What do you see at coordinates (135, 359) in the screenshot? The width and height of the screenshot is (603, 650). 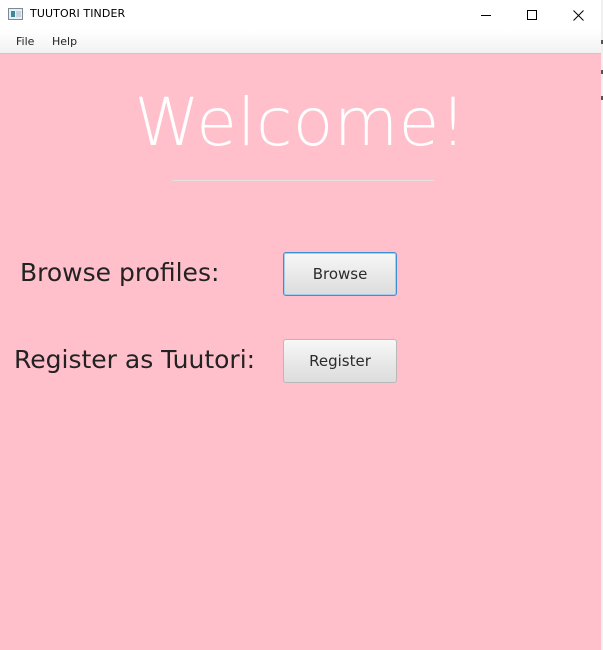 I see `register-tuutori-label: Register as Tuutori:` at bounding box center [135, 359].